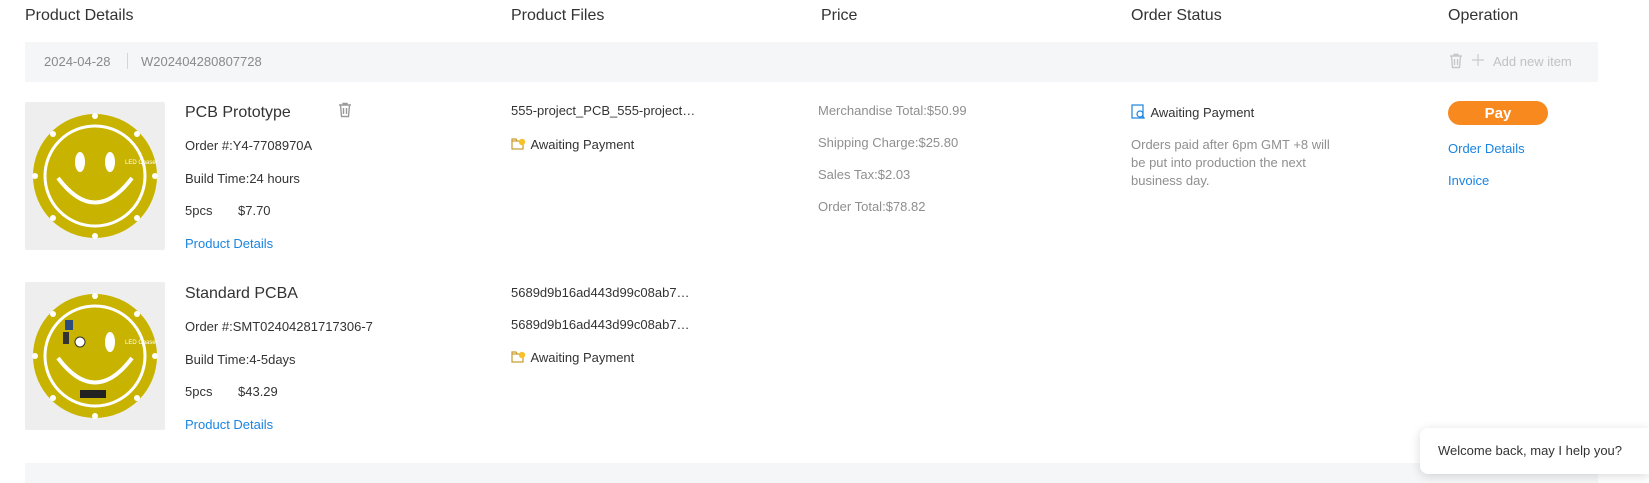  What do you see at coordinates (274, 178) in the screenshot?
I see `build-time-value: 24 hours` at bounding box center [274, 178].